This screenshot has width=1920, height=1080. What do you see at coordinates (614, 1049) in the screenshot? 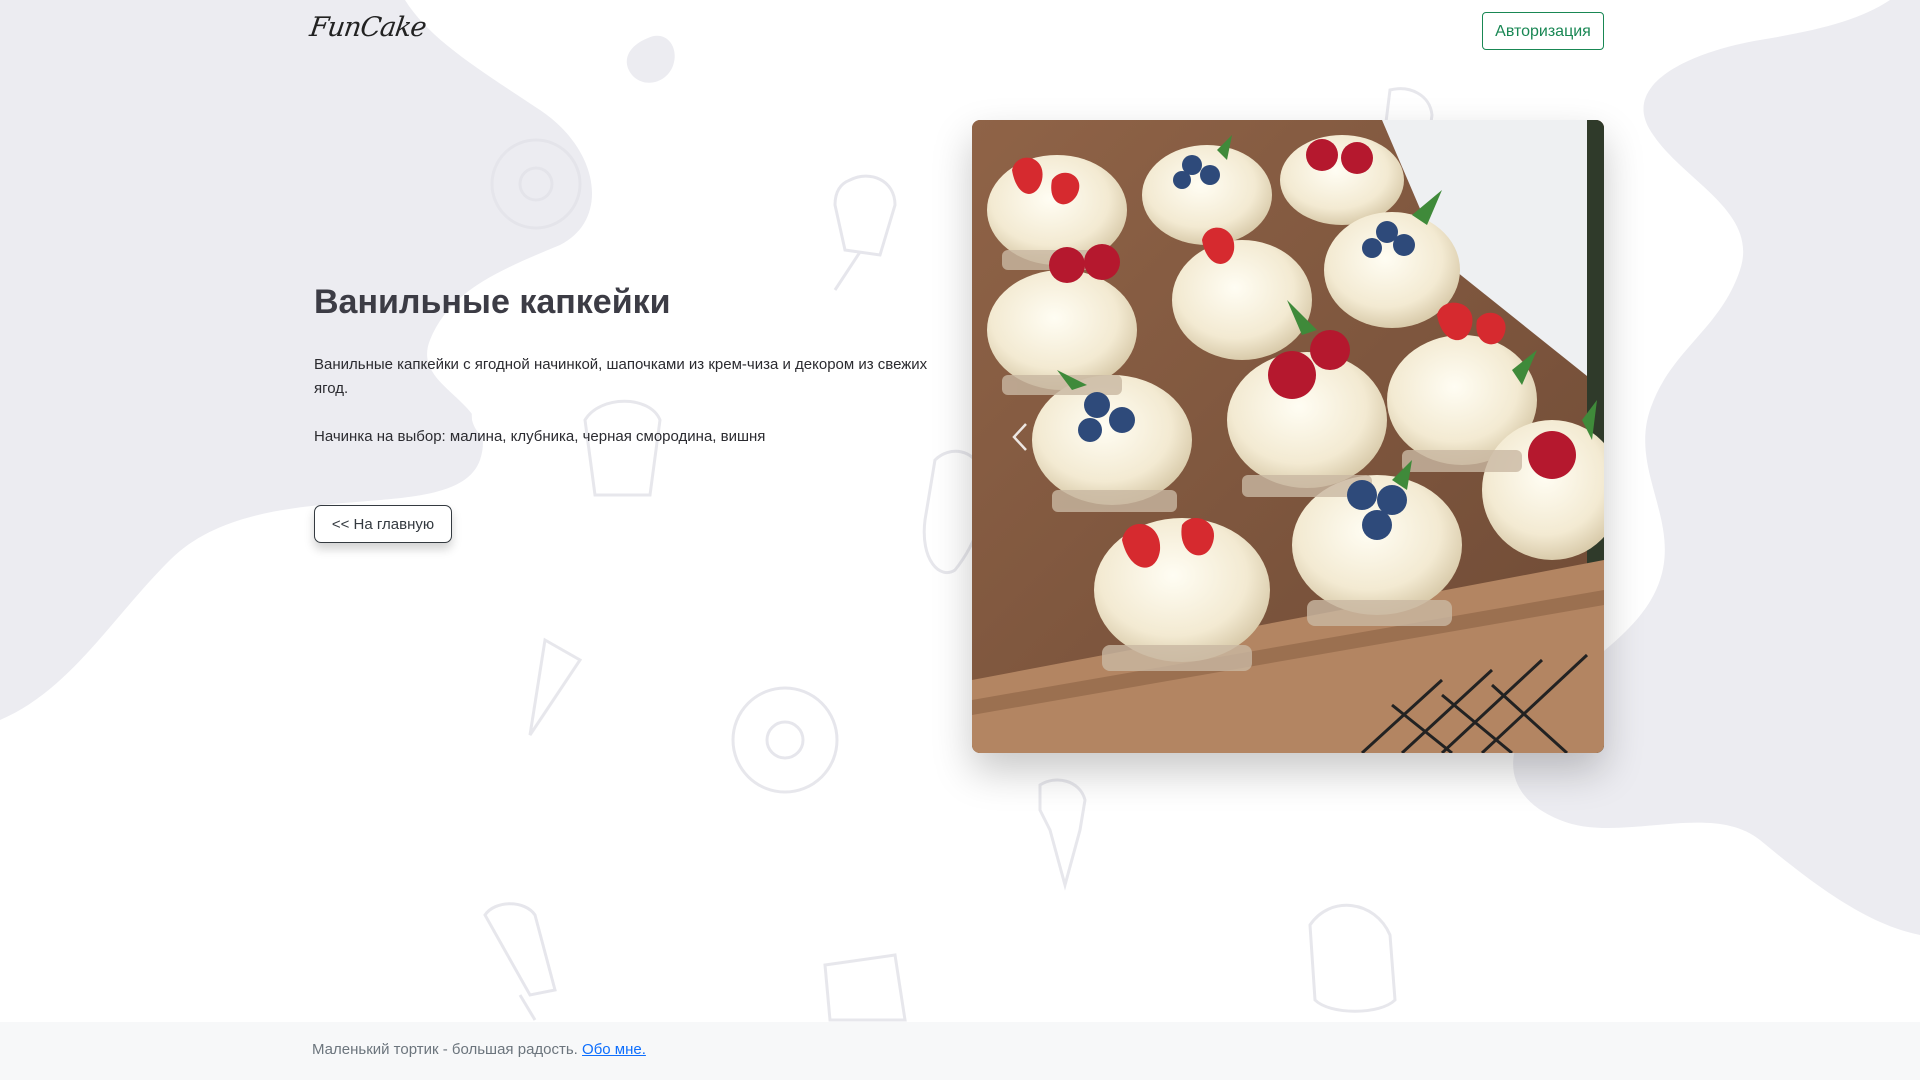
I see `about-me-link: Обо мне.` at bounding box center [614, 1049].